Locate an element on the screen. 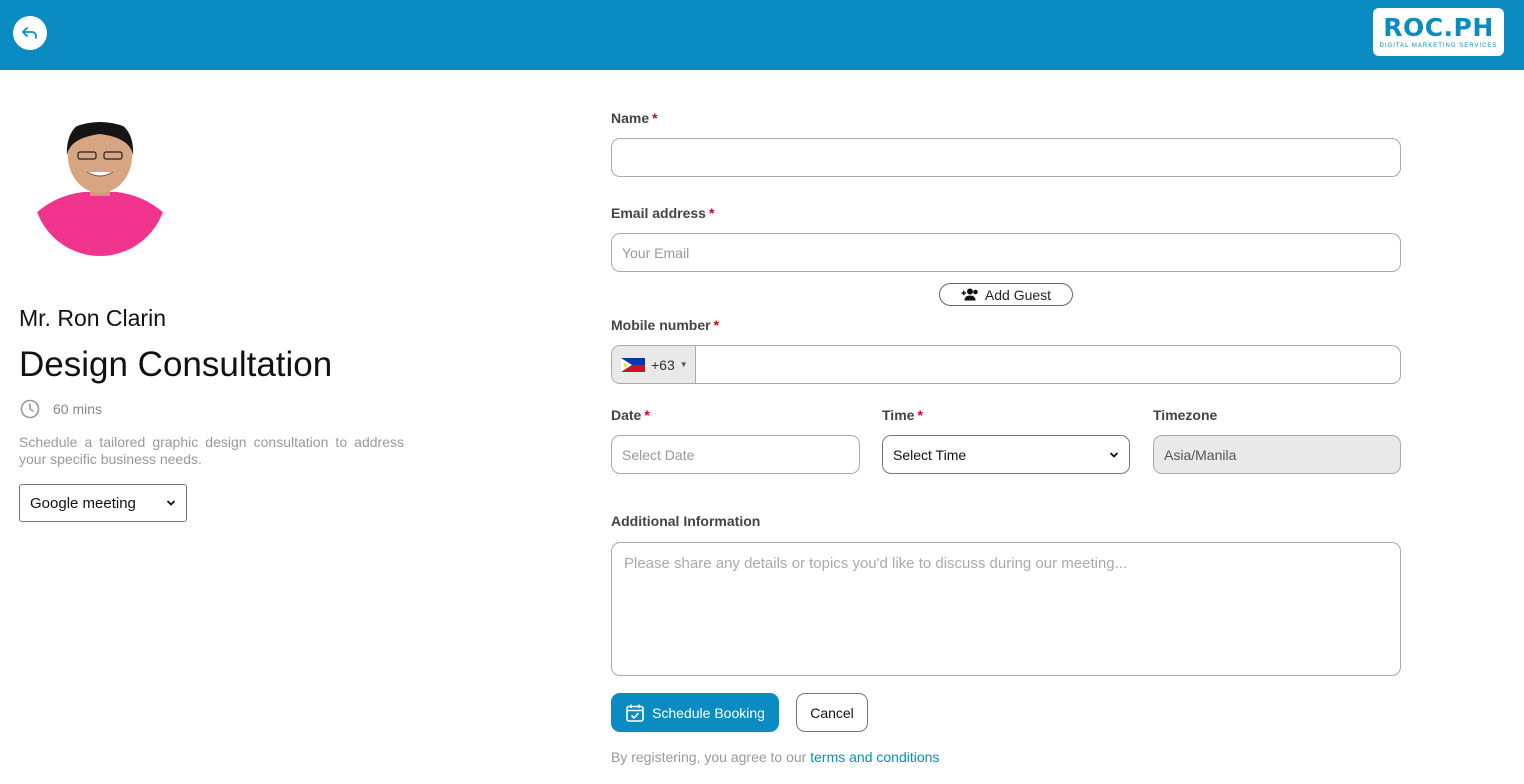 Image resolution: width=1524 pixels, height=784 pixels. add-guest-button: Add Guest is located at coordinates (1006, 294).